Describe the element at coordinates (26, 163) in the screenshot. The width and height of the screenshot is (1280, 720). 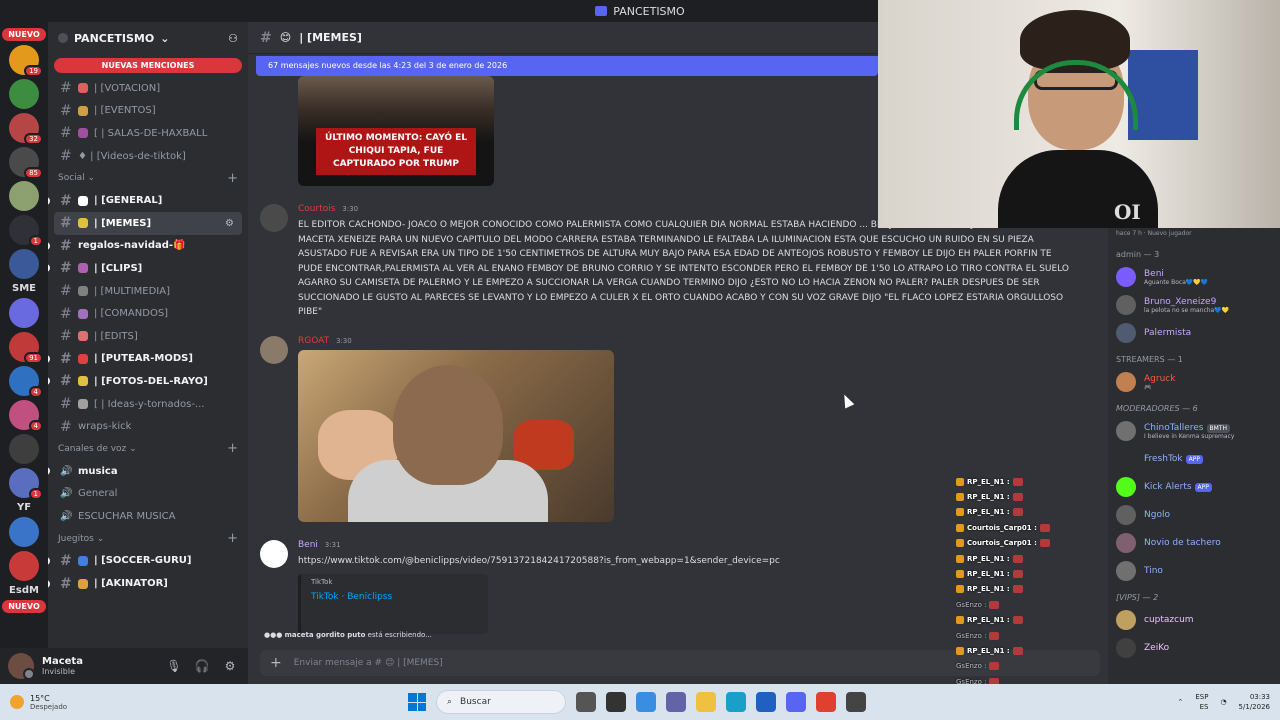
I see `server-icon: 85` at that location.